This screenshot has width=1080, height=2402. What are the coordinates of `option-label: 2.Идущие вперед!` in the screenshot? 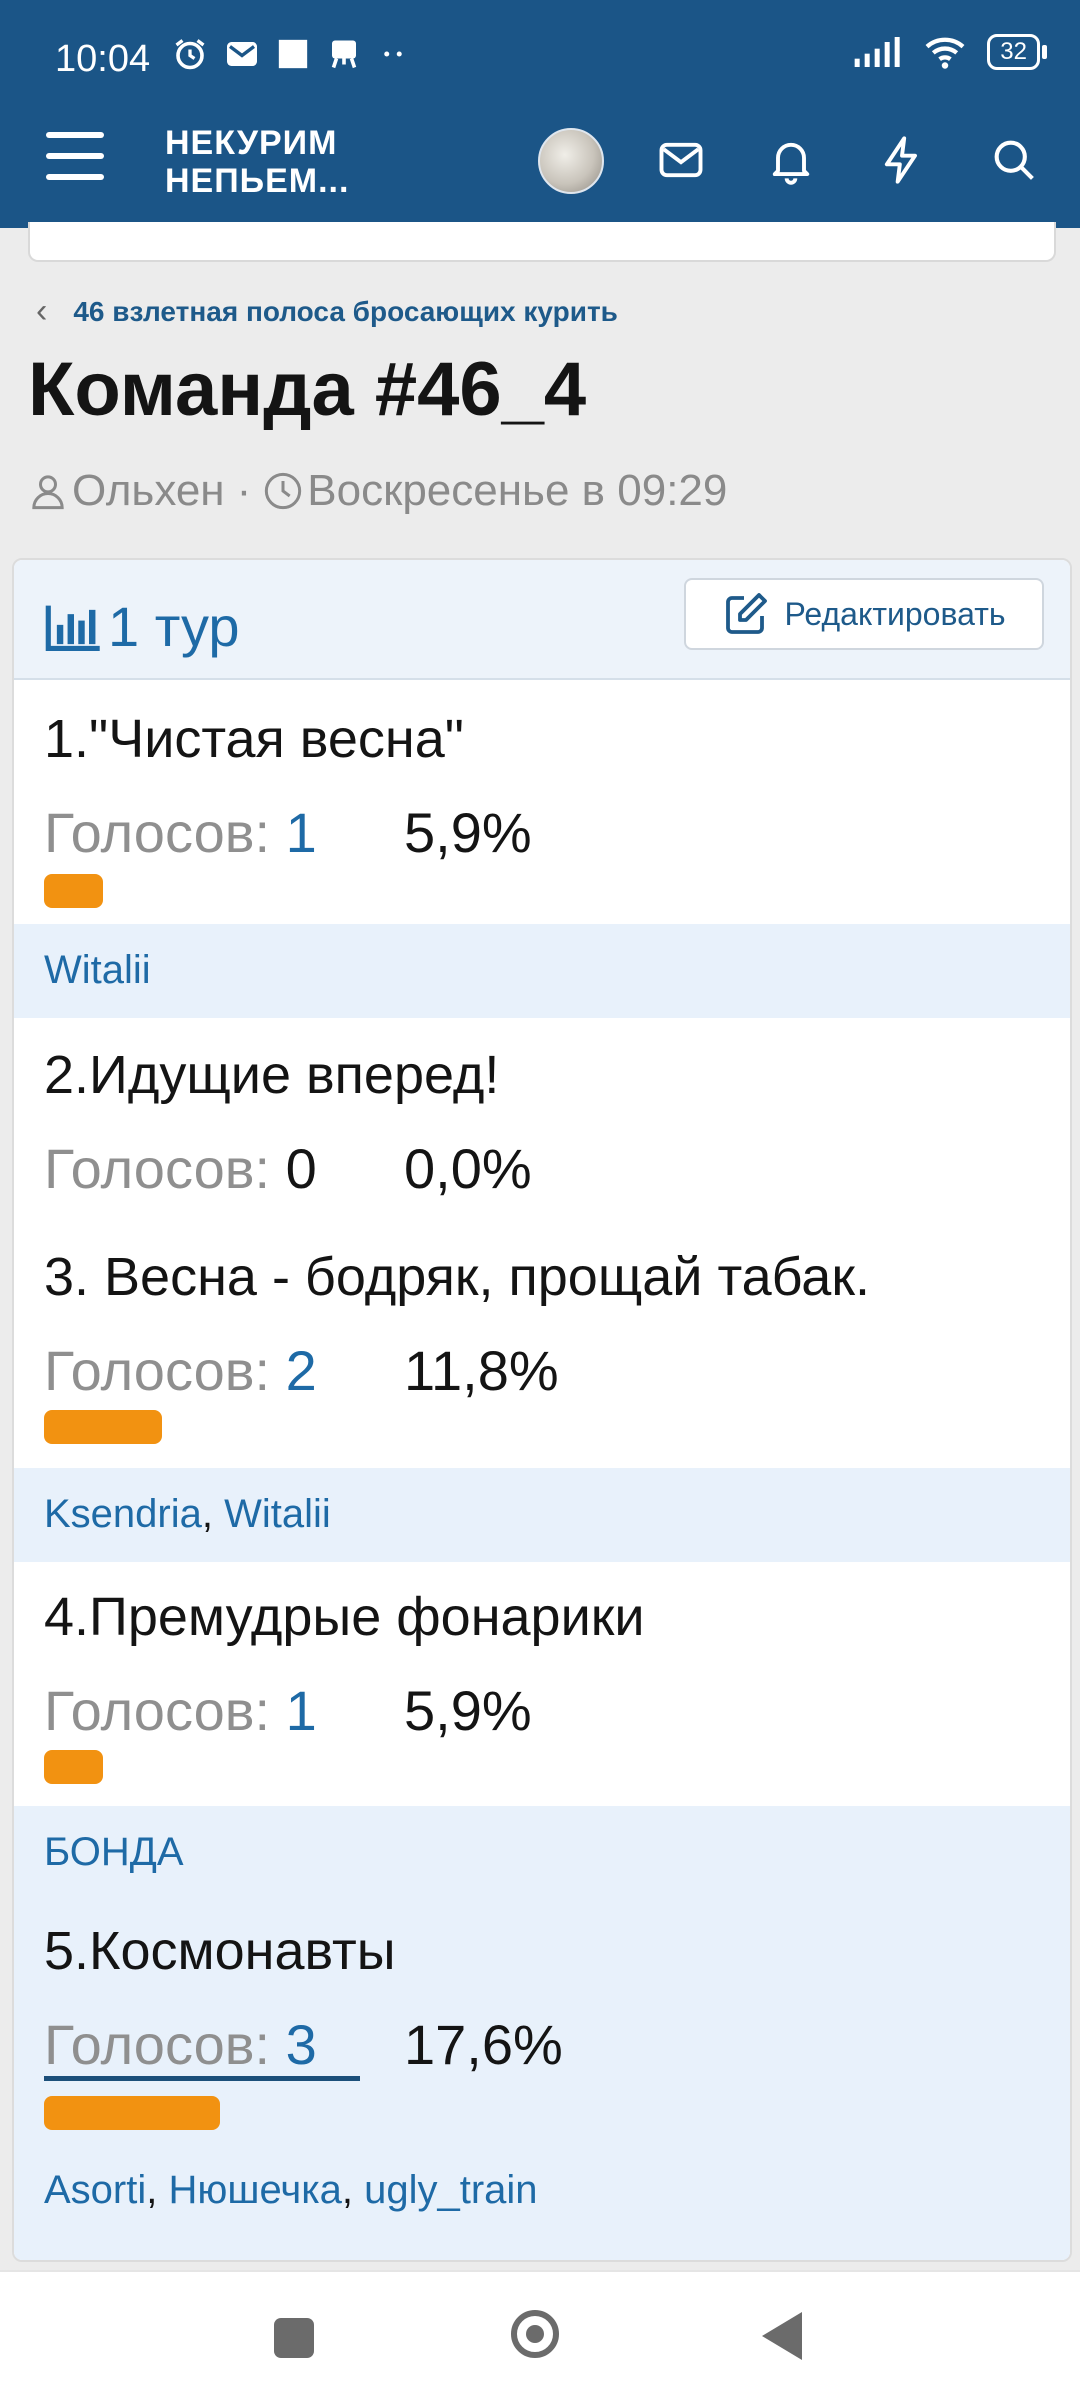 It's located at (272, 1075).